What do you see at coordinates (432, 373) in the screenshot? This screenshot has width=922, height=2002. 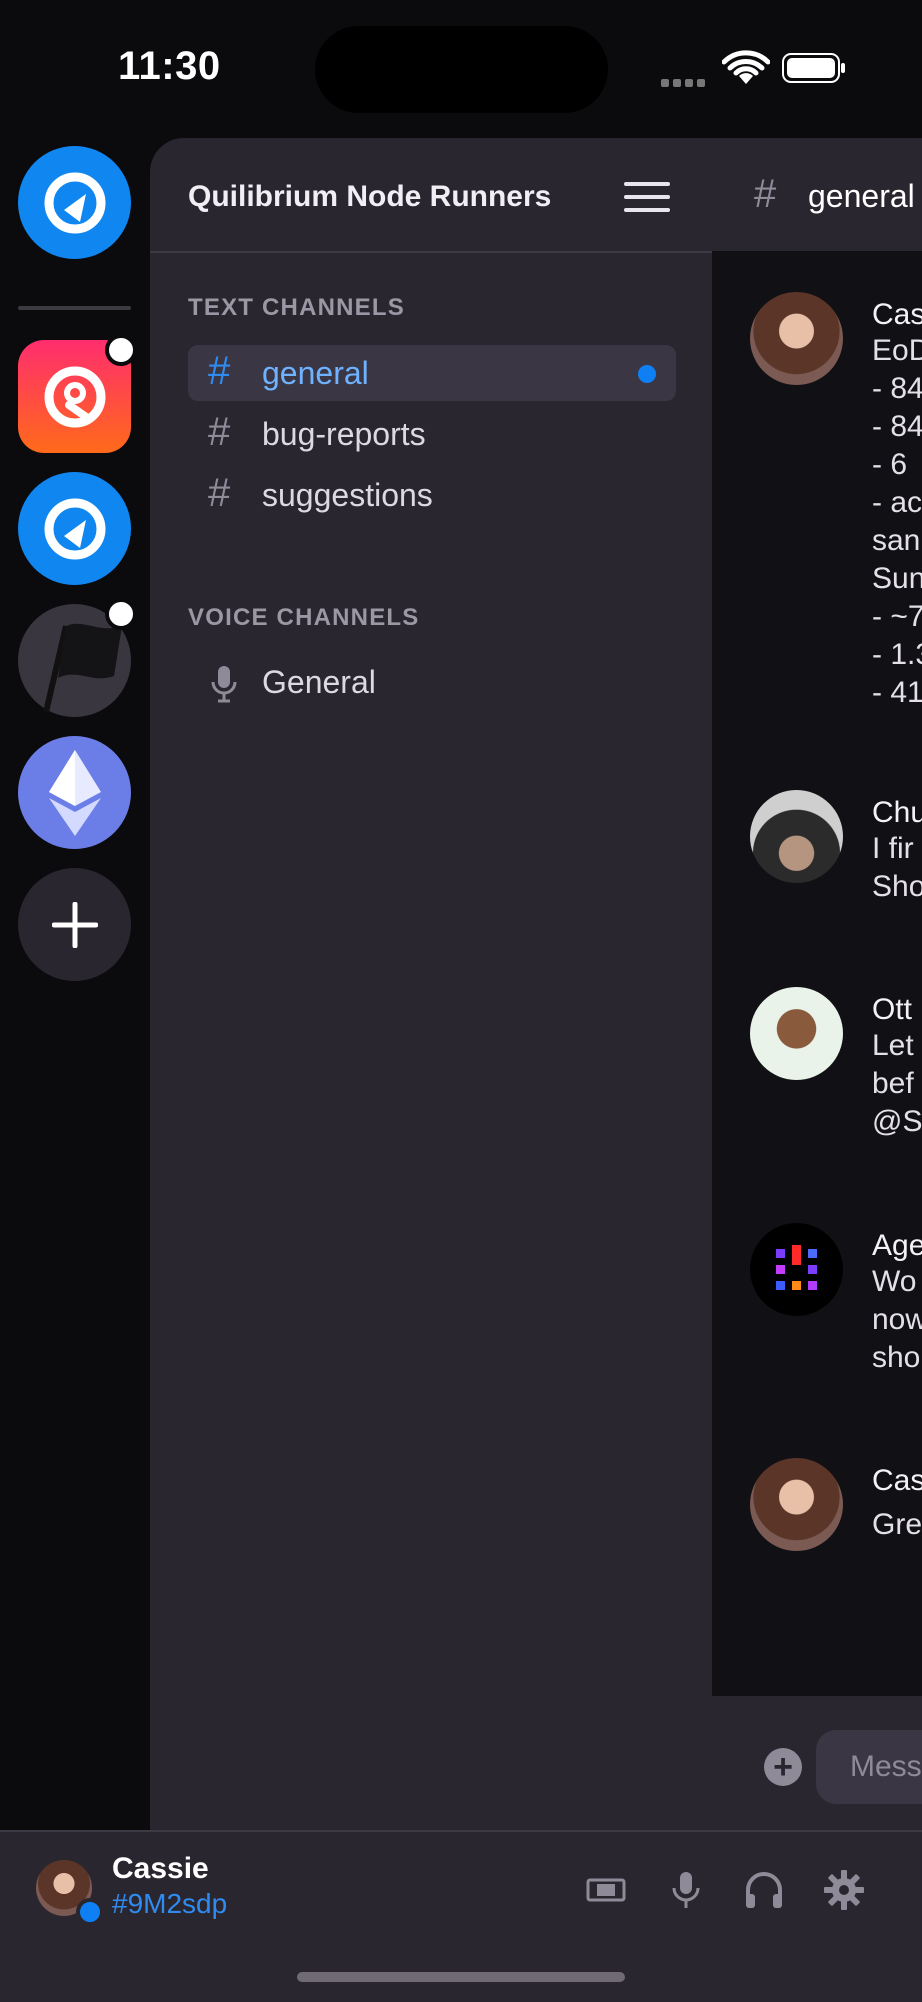 I see `channel-general: # general` at bounding box center [432, 373].